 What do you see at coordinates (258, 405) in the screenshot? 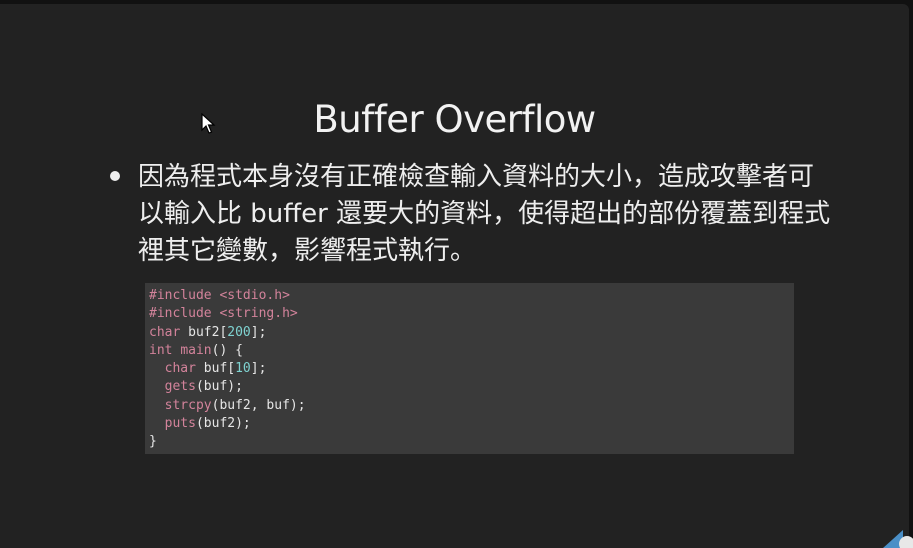
I see `code-token: (buf2, buf);` at bounding box center [258, 405].